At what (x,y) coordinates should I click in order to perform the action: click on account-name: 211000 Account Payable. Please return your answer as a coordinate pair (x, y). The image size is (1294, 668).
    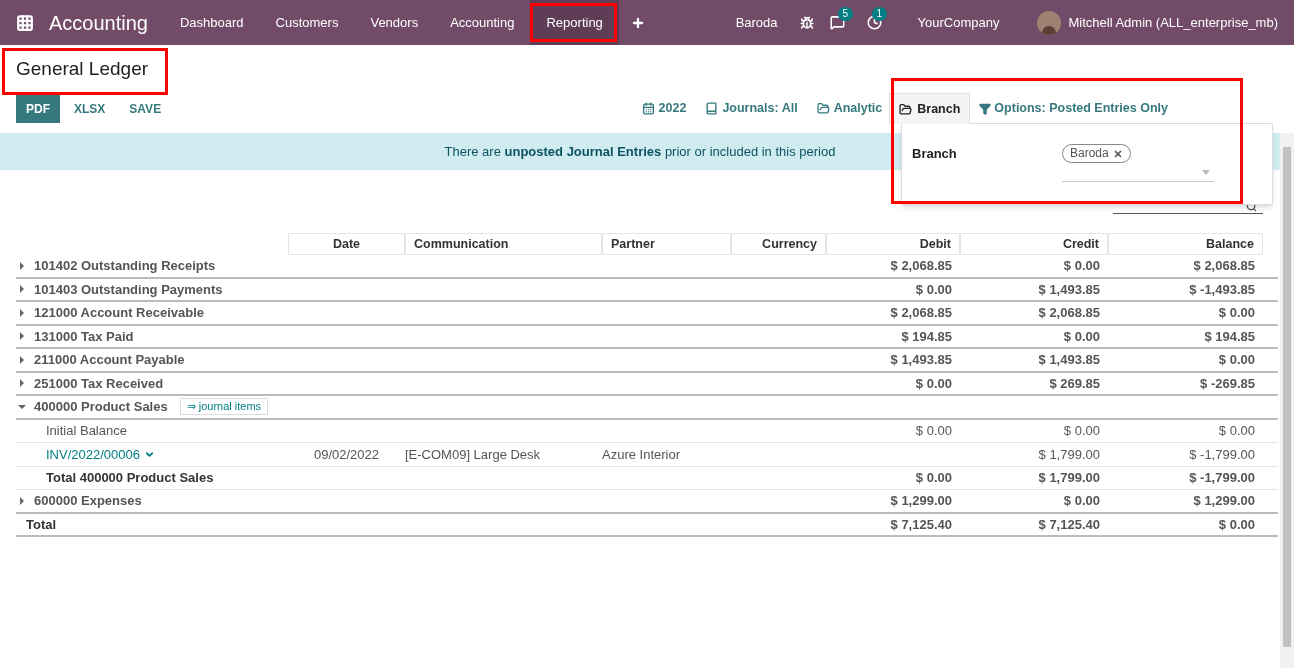
    Looking at the image, I should click on (109, 360).